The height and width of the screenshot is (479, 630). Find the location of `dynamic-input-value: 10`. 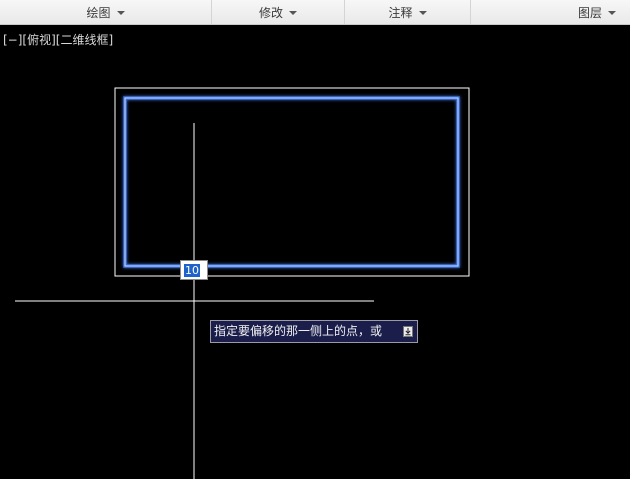

dynamic-input-value: 10 is located at coordinates (192, 270).